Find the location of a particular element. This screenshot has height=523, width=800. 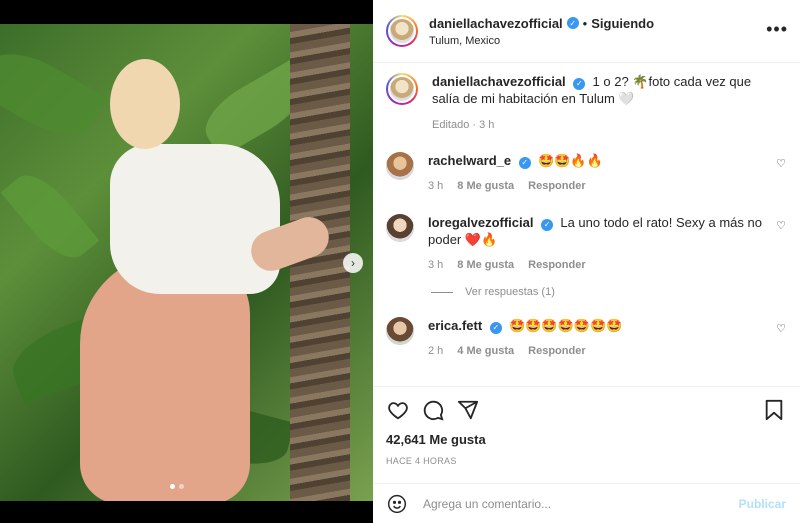

bookmark-icon is located at coordinates (774, 410).